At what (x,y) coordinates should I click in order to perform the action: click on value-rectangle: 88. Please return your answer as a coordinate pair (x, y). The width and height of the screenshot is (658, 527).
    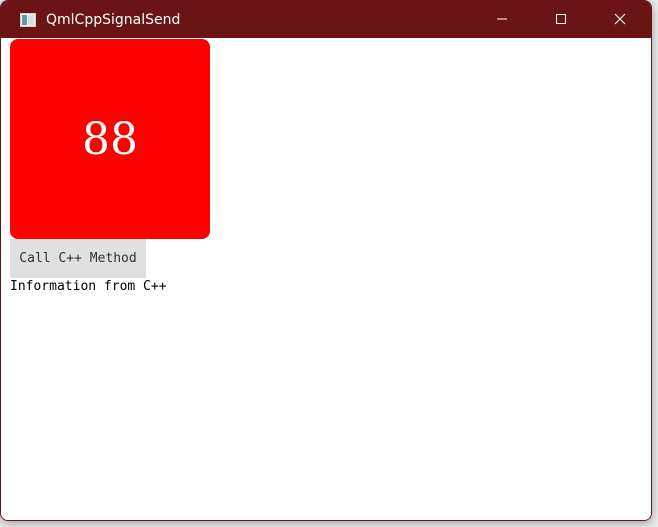
    Looking at the image, I should click on (110, 139).